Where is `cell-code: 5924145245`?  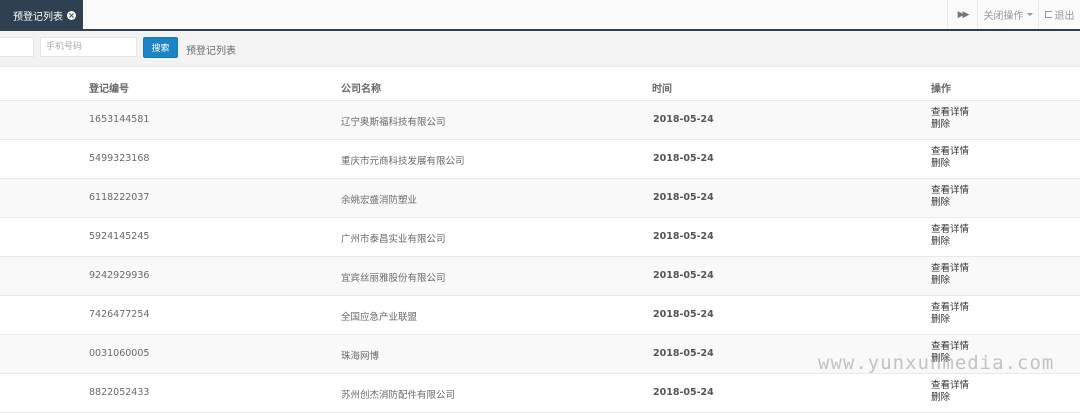 cell-code: 5924145245 is located at coordinates (119, 236).